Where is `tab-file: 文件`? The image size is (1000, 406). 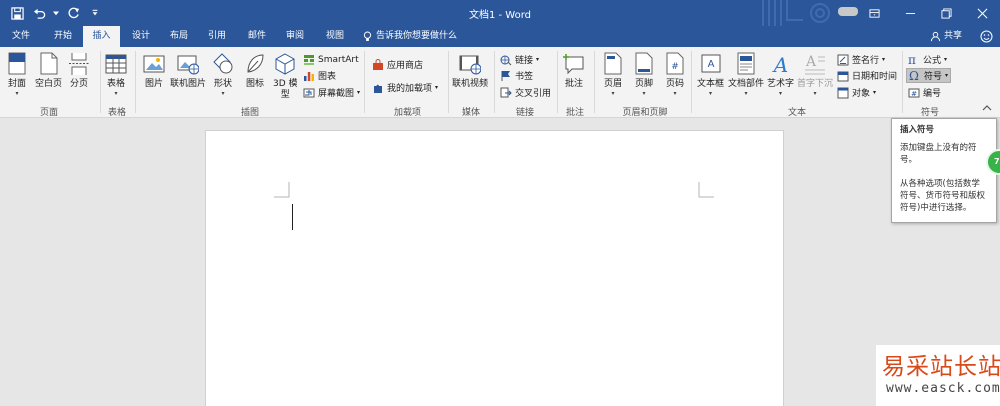 tab-file: 文件 is located at coordinates (21, 36).